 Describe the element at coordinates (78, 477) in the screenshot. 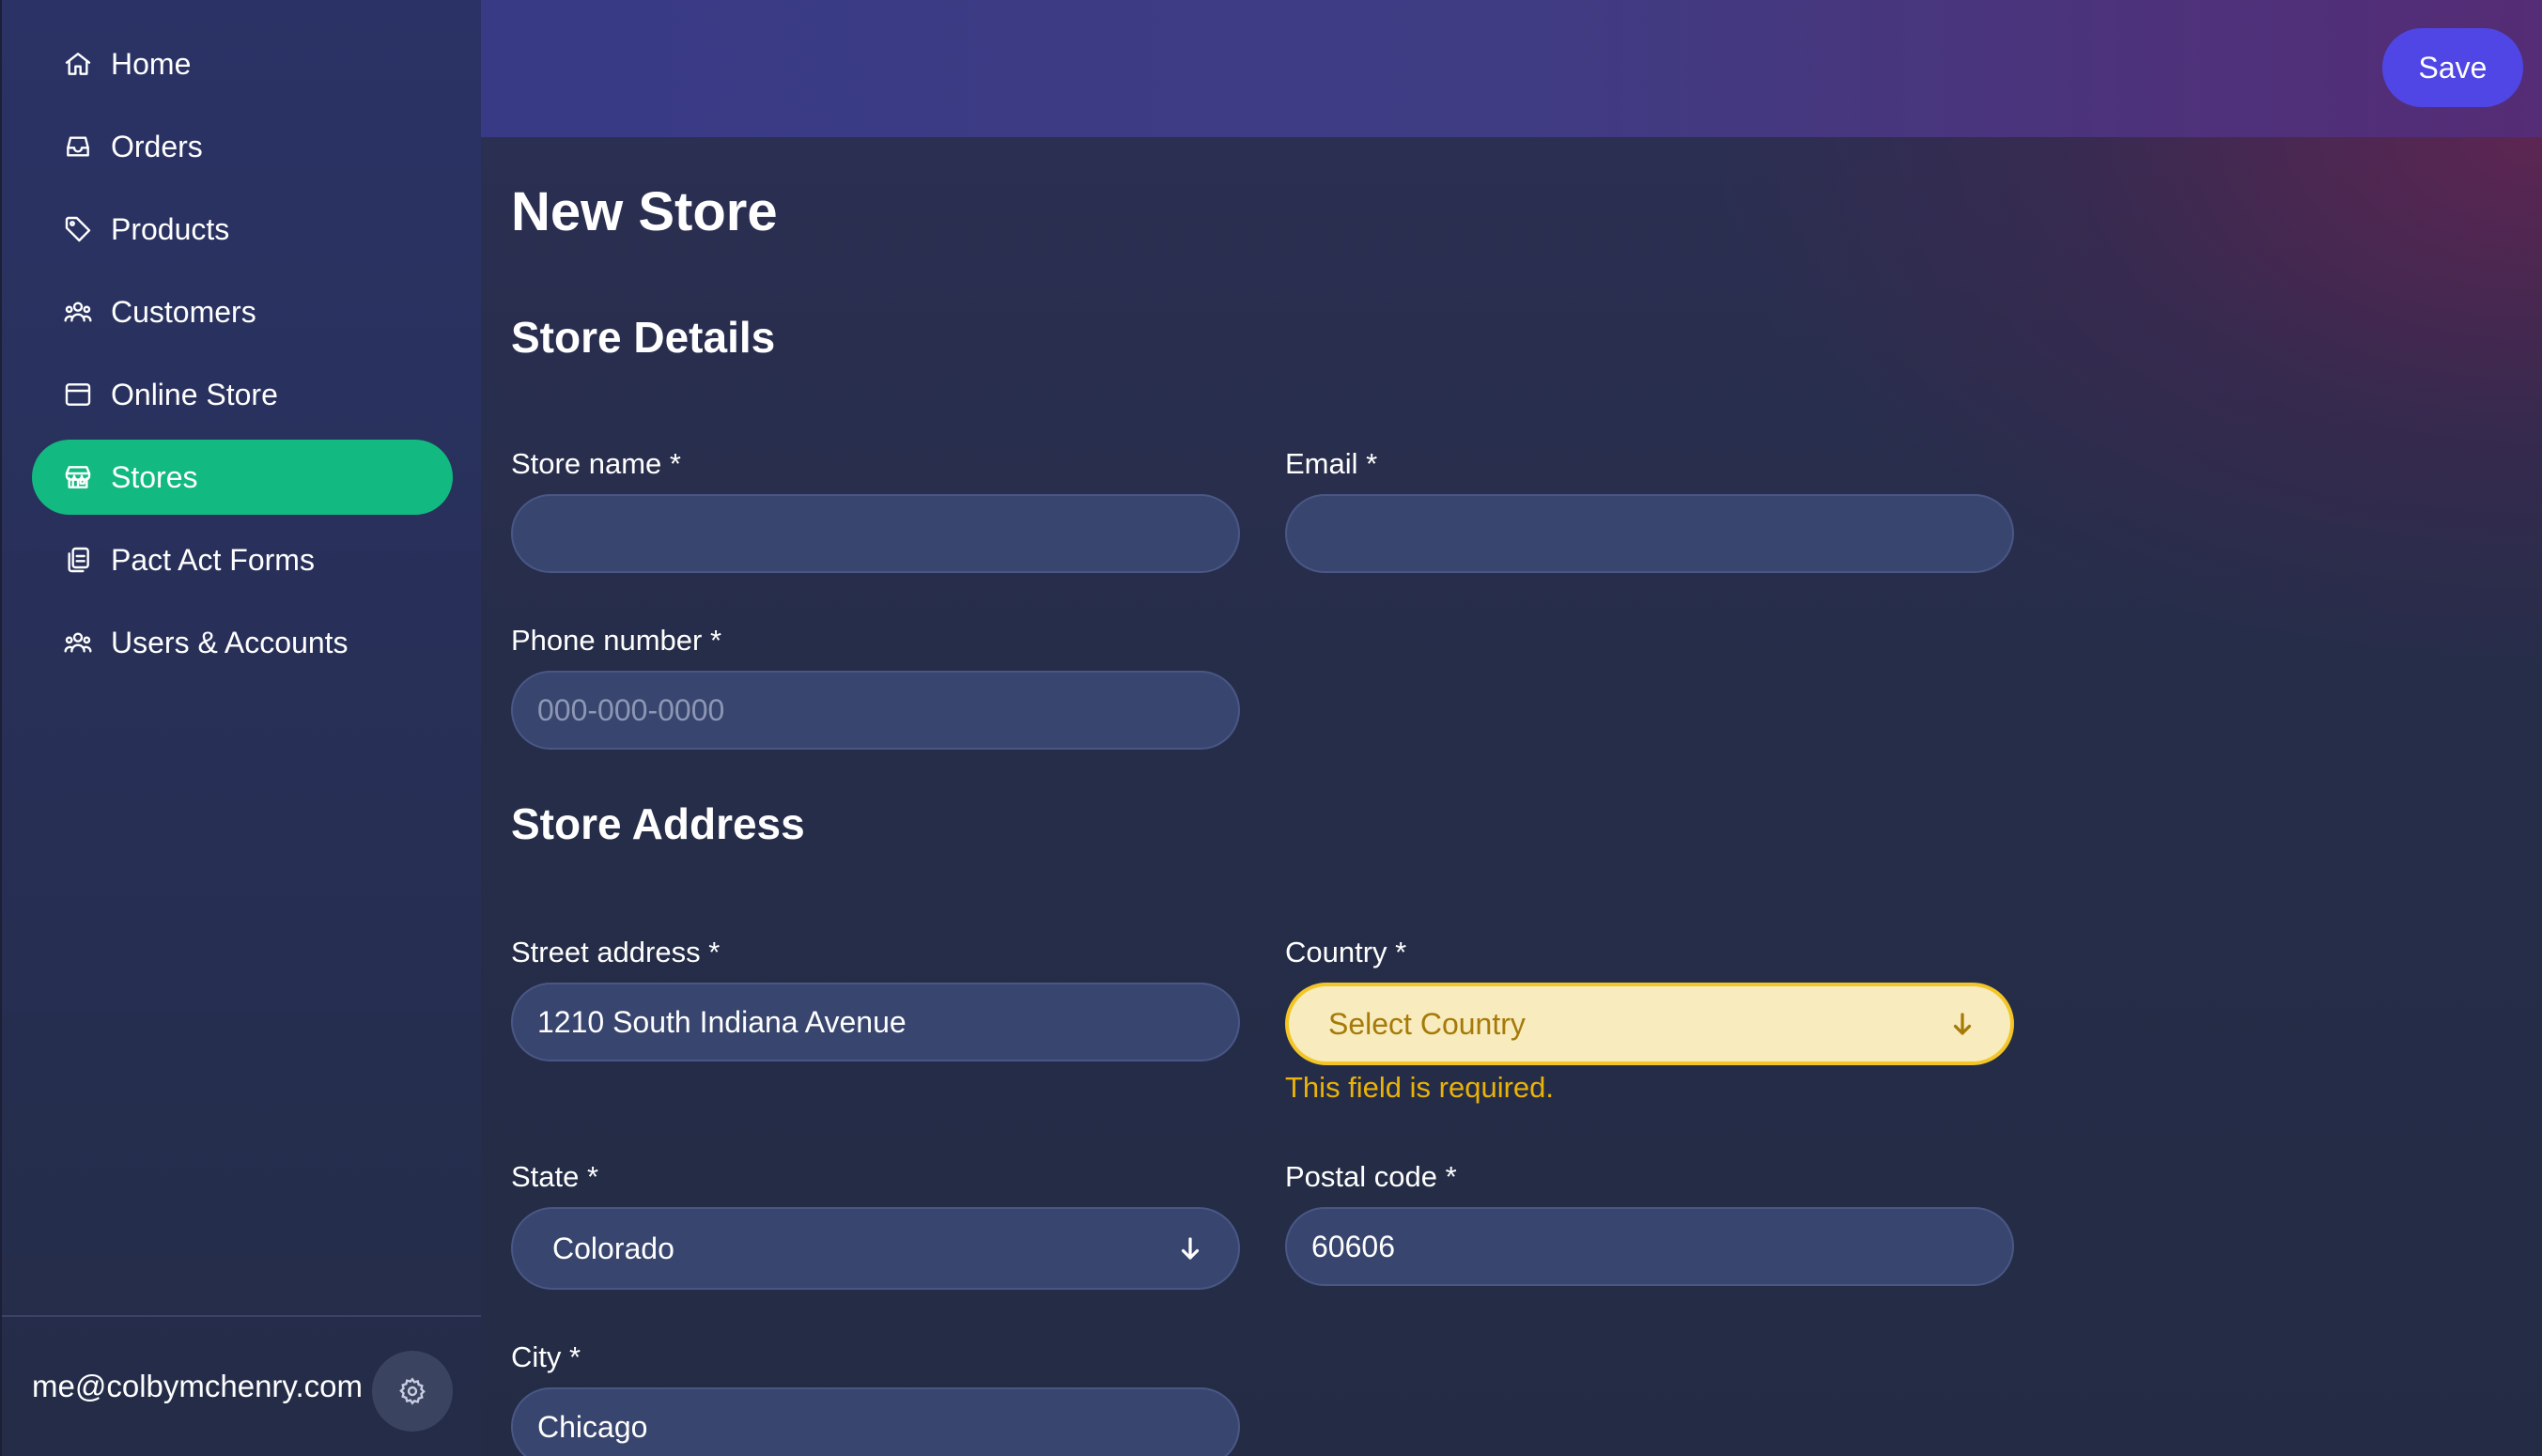

I see `storefront-icon` at that location.